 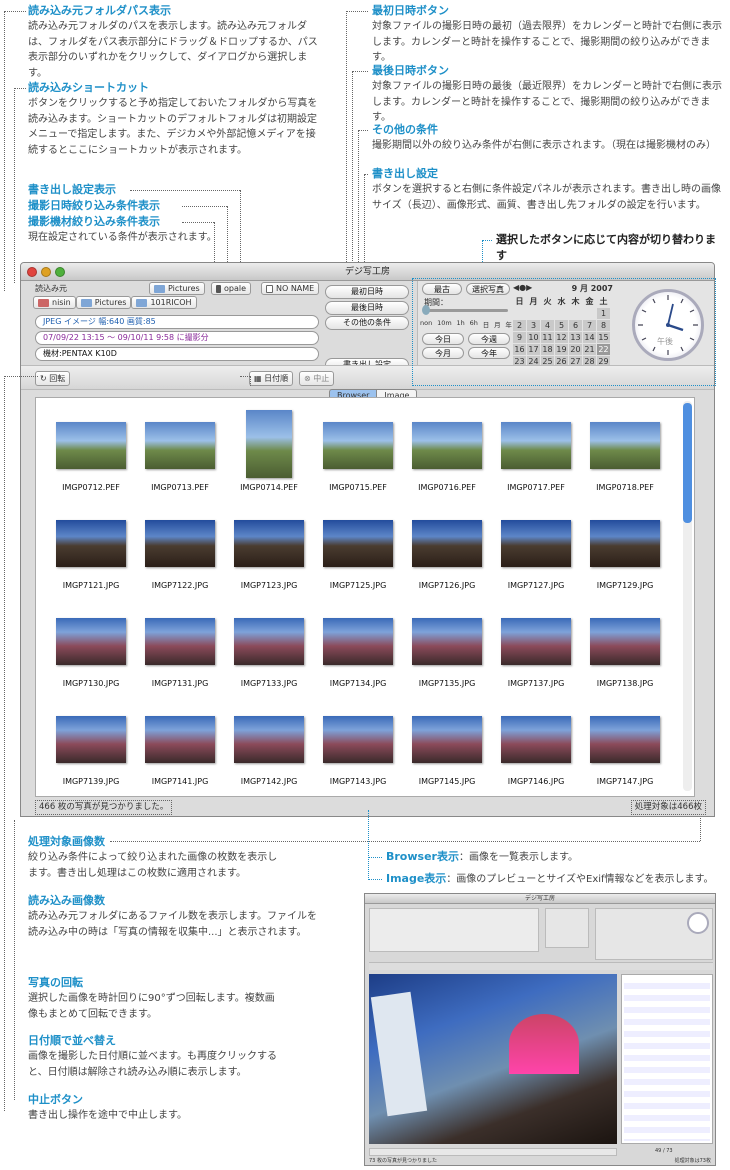 I want to click on read-label: 読込み元, so click(x=51, y=288).